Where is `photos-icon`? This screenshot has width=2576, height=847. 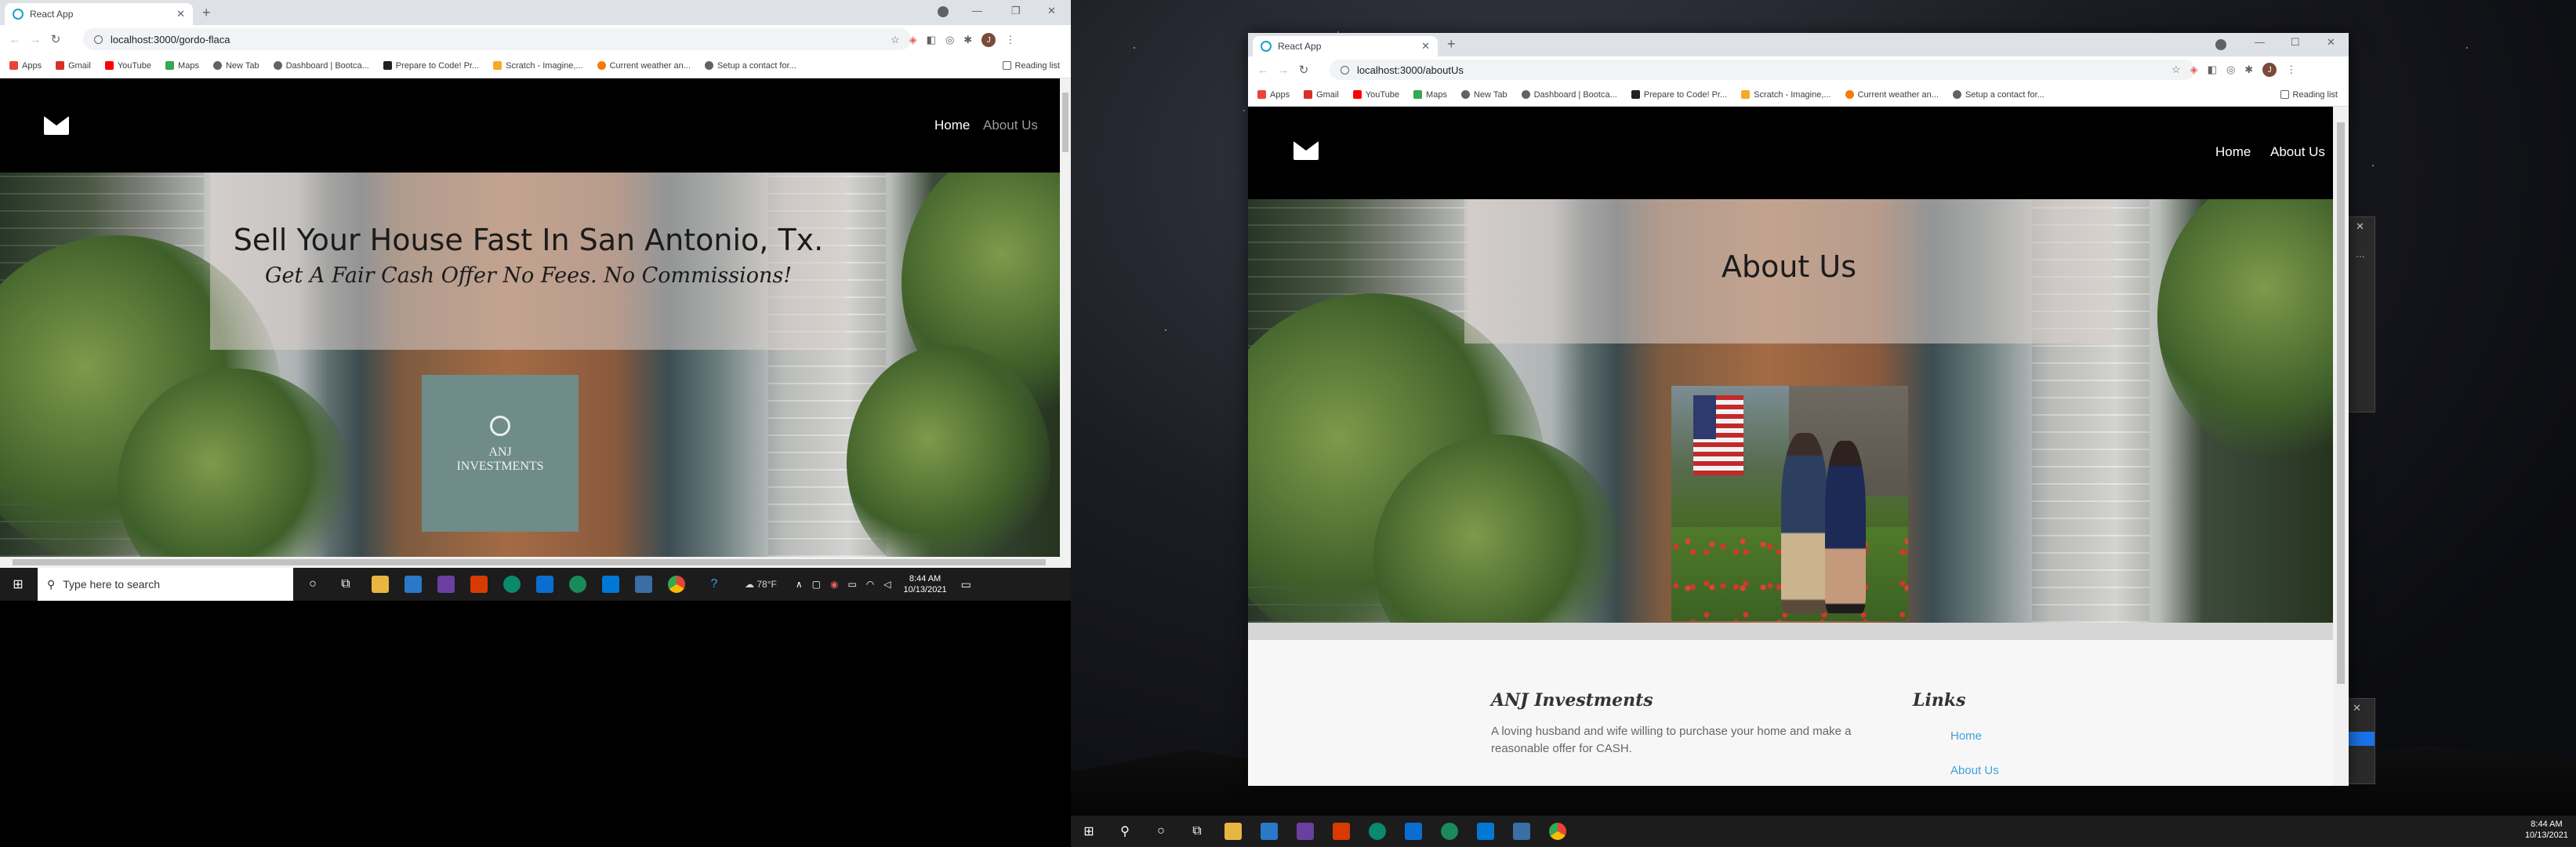 photos-icon is located at coordinates (1521, 831).